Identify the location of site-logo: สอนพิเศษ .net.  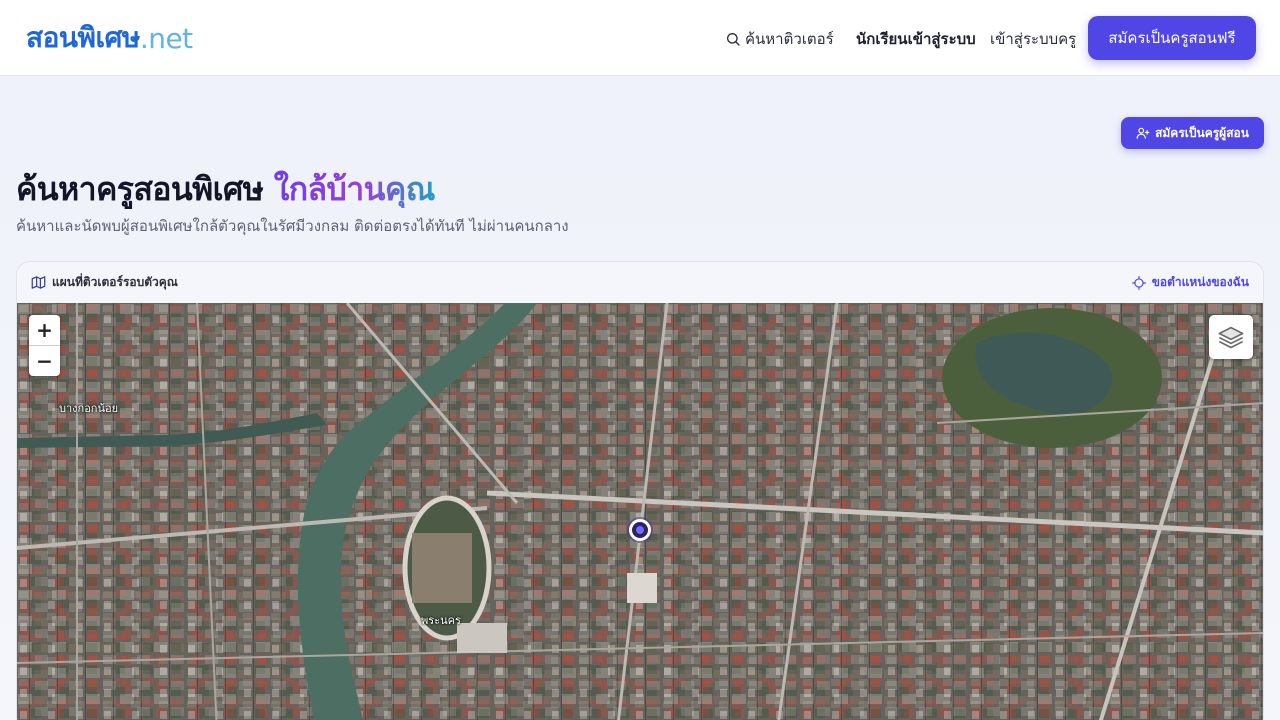
(109, 38).